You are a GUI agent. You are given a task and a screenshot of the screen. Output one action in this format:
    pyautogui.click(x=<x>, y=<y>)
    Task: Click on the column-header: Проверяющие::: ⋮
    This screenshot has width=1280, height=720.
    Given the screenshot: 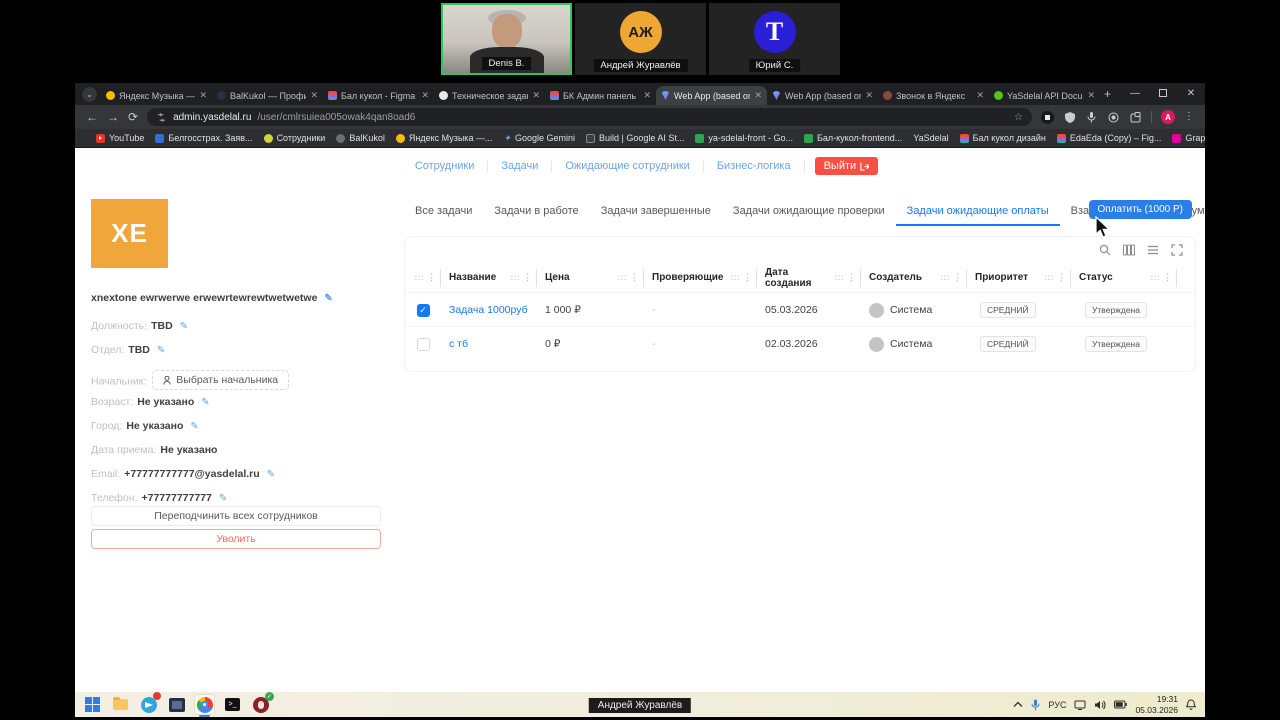 What is the action you would take?
    pyautogui.click(x=700, y=277)
    